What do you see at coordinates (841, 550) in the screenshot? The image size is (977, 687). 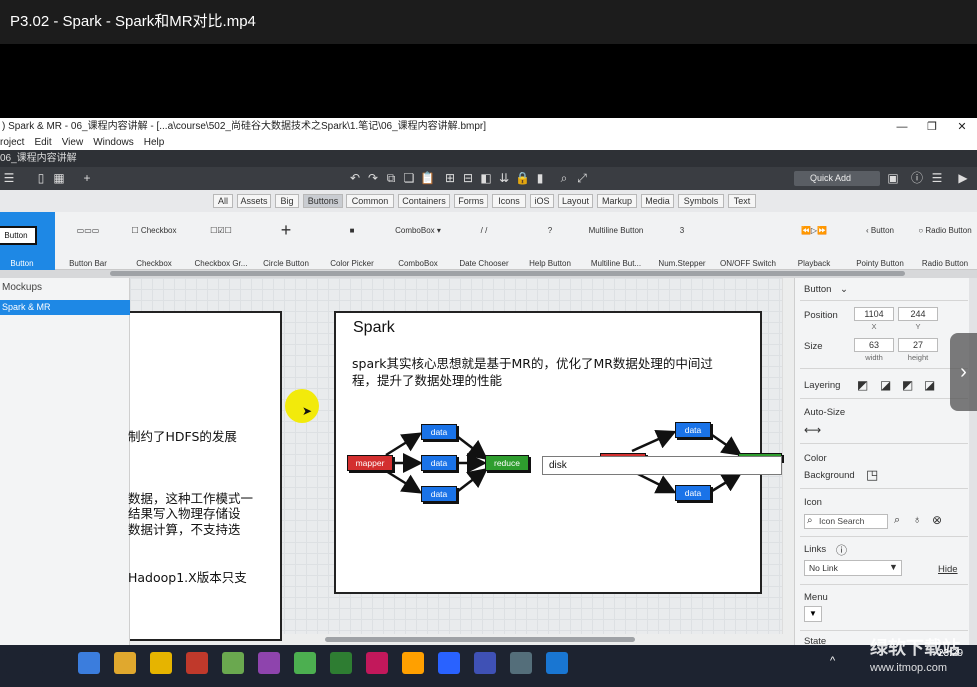 I see `help-icon: ⓘ` at bounding box center [841, 550].